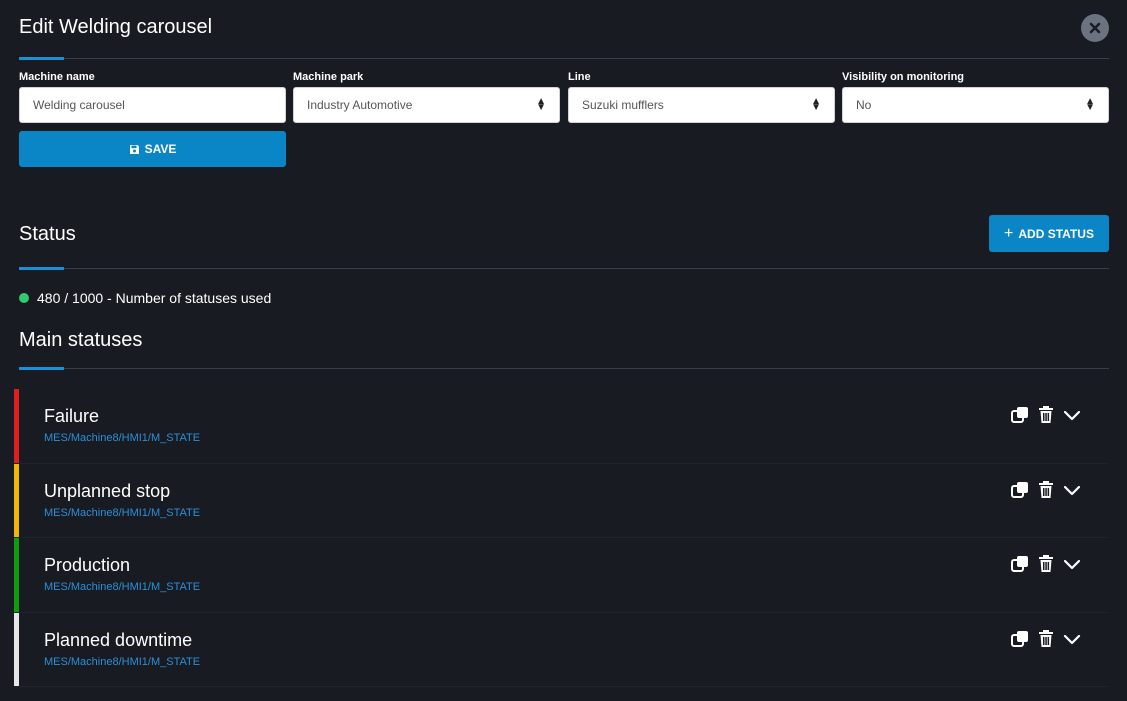 This screenshot has width=1127, height=701. What do you see at coordinates (87, 565) in the screenshot?
I see `status-name: Production` at bounding box center [87, 565].